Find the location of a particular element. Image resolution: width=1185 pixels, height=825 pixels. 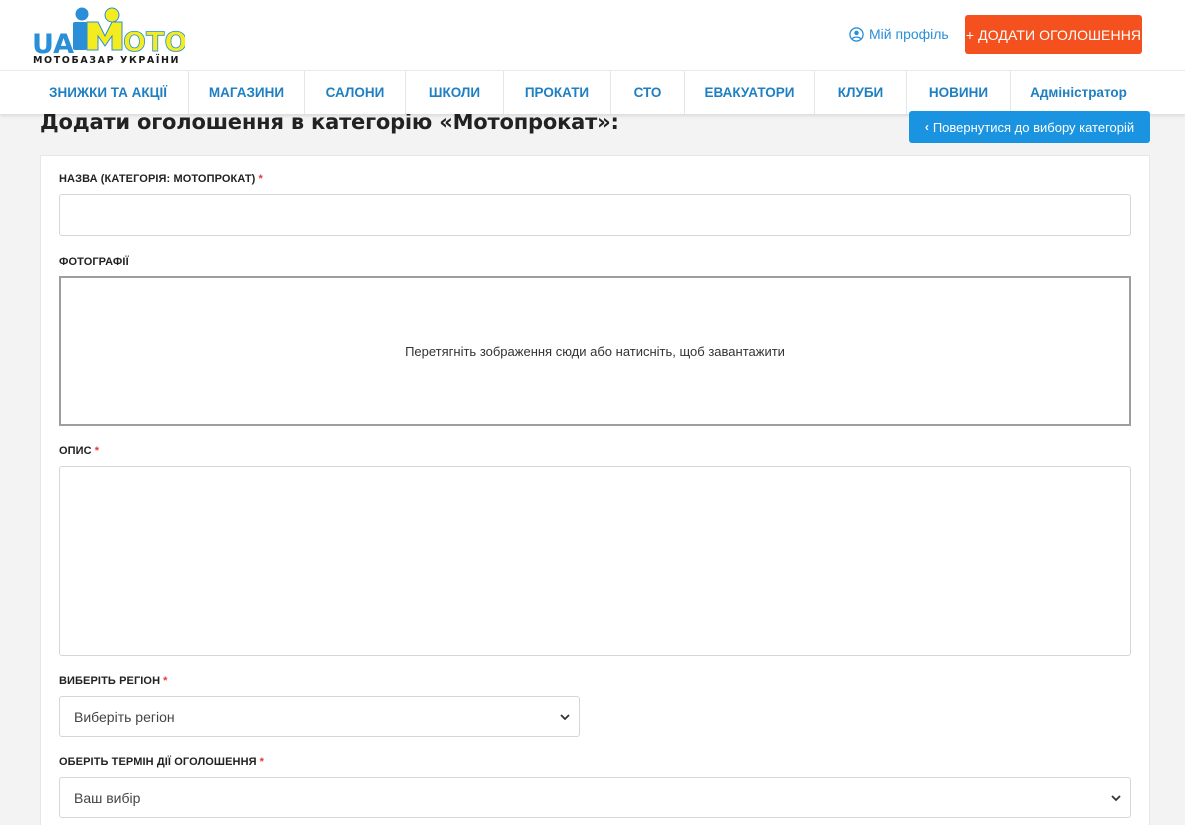

back-to-categories-label: Повернутися до вибору категорій is located at coordinates (1033, 127).